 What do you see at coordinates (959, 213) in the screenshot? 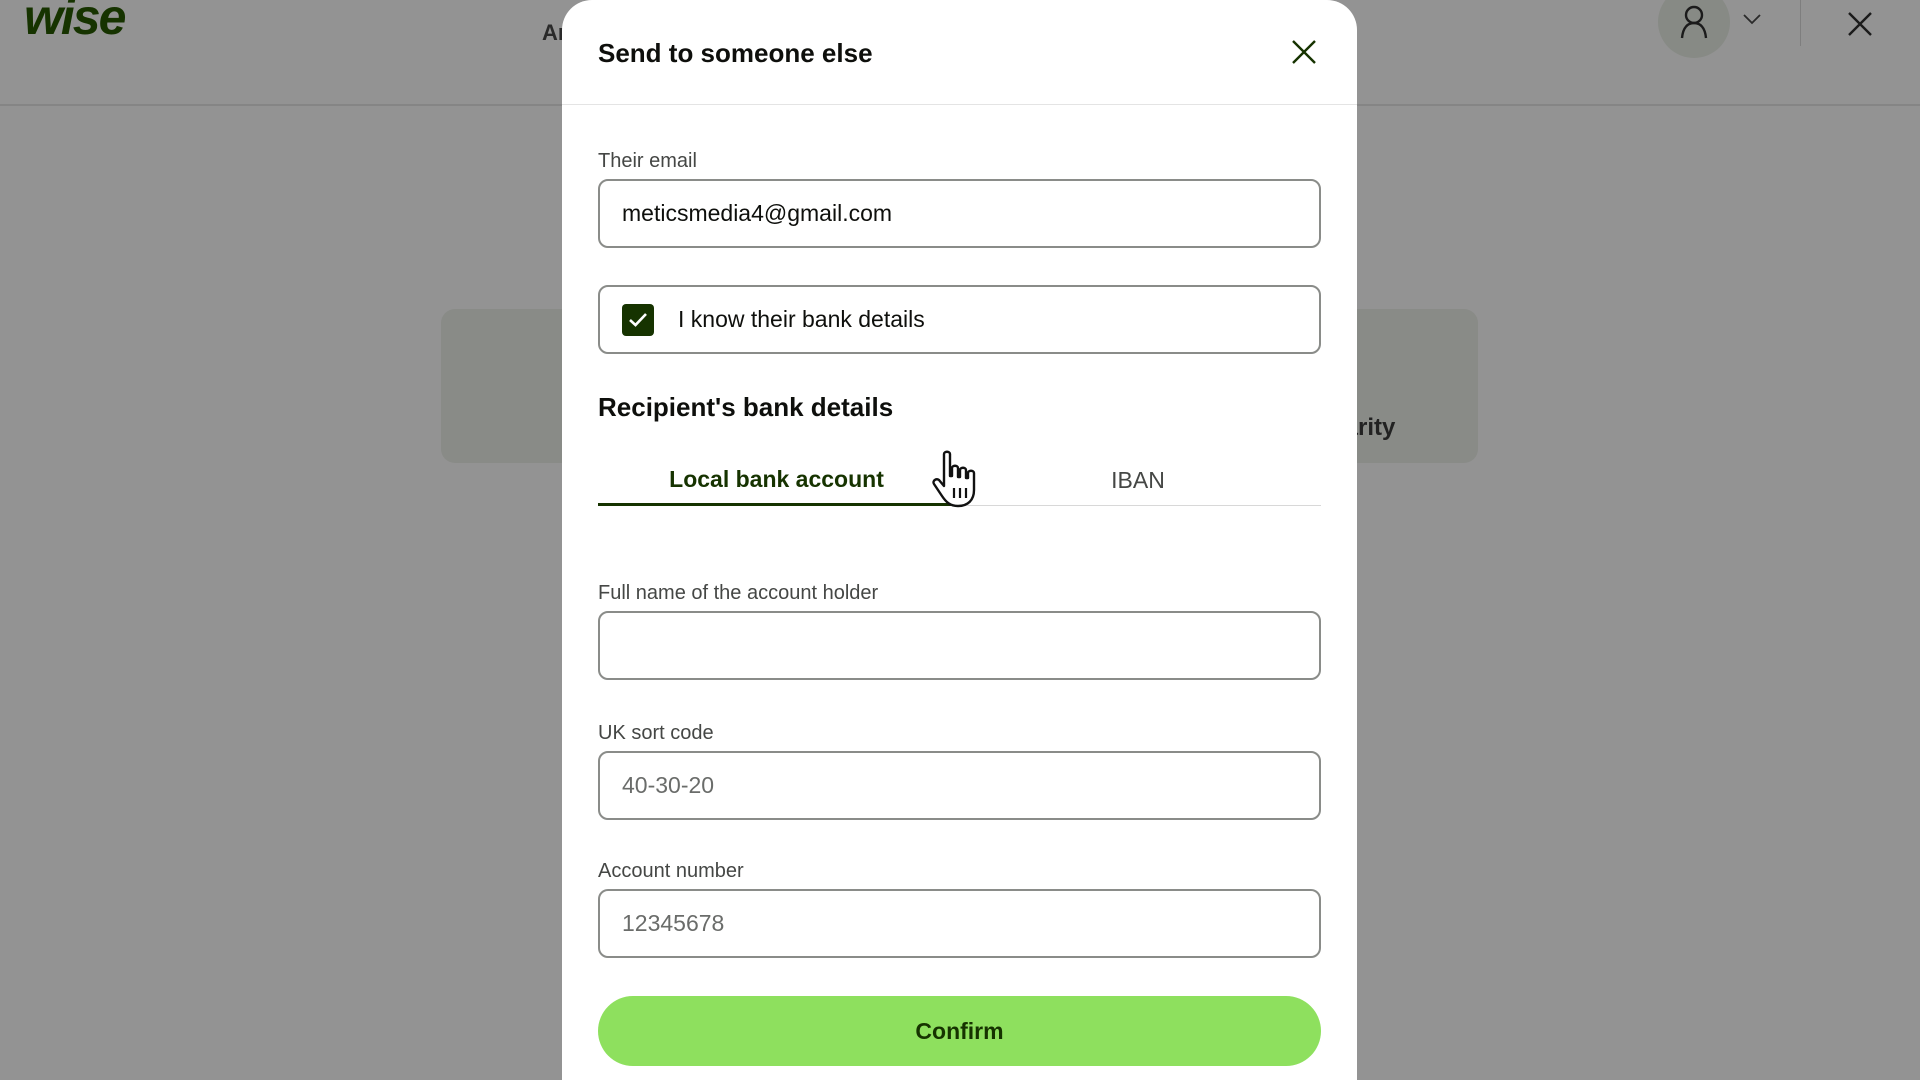
I see `email-field` at bounding box center [959, 213].